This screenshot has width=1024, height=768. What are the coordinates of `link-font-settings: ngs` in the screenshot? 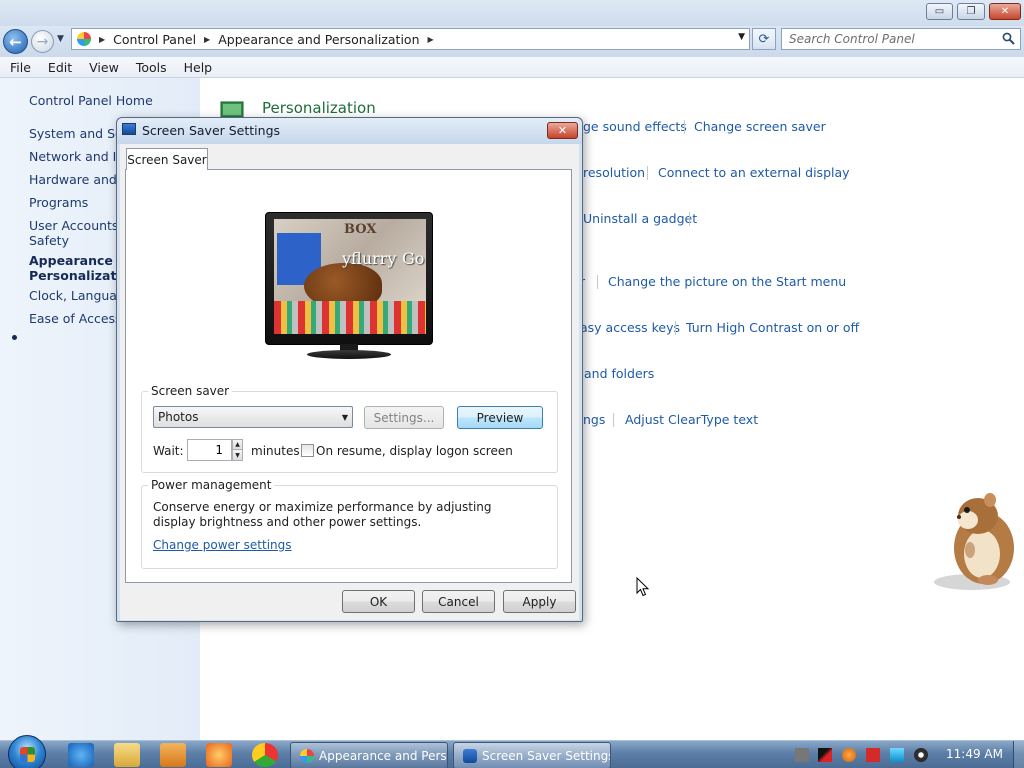 It's located at (594, 419).